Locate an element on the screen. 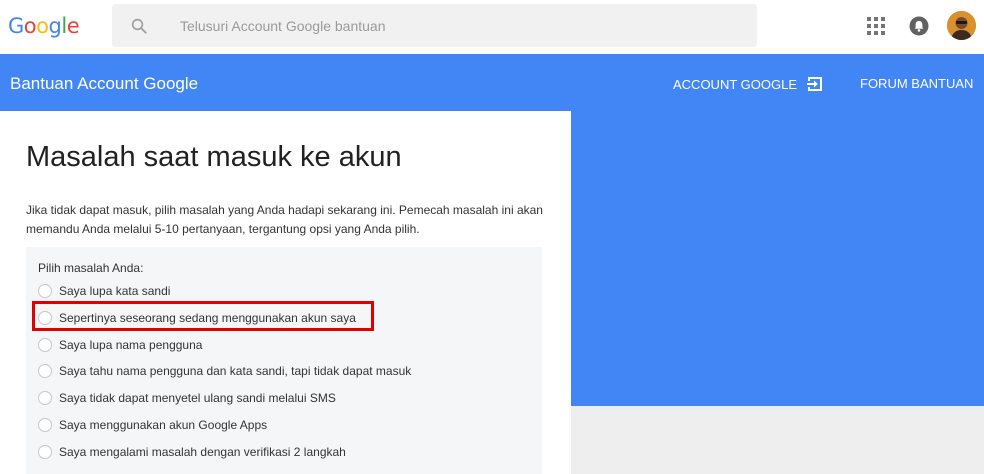 Image resolution: width=984 pixels, height=474 pixels. option-google-apps: Saya menggunakan akun Google Apps is located at coordinates (152, 425).